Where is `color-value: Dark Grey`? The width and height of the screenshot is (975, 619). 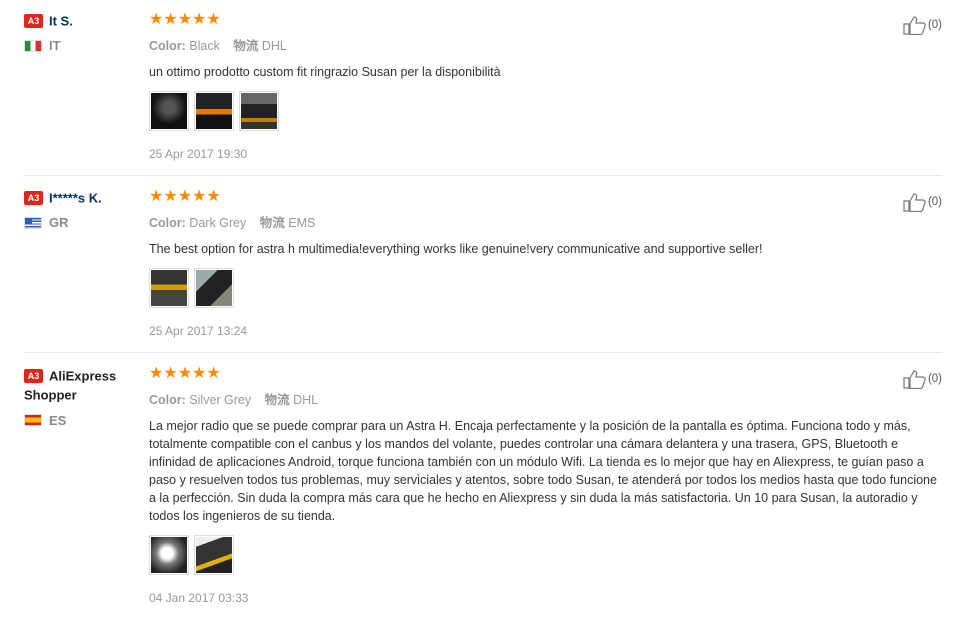 color-value: Dark Grey is located at coordinates (218, 223).